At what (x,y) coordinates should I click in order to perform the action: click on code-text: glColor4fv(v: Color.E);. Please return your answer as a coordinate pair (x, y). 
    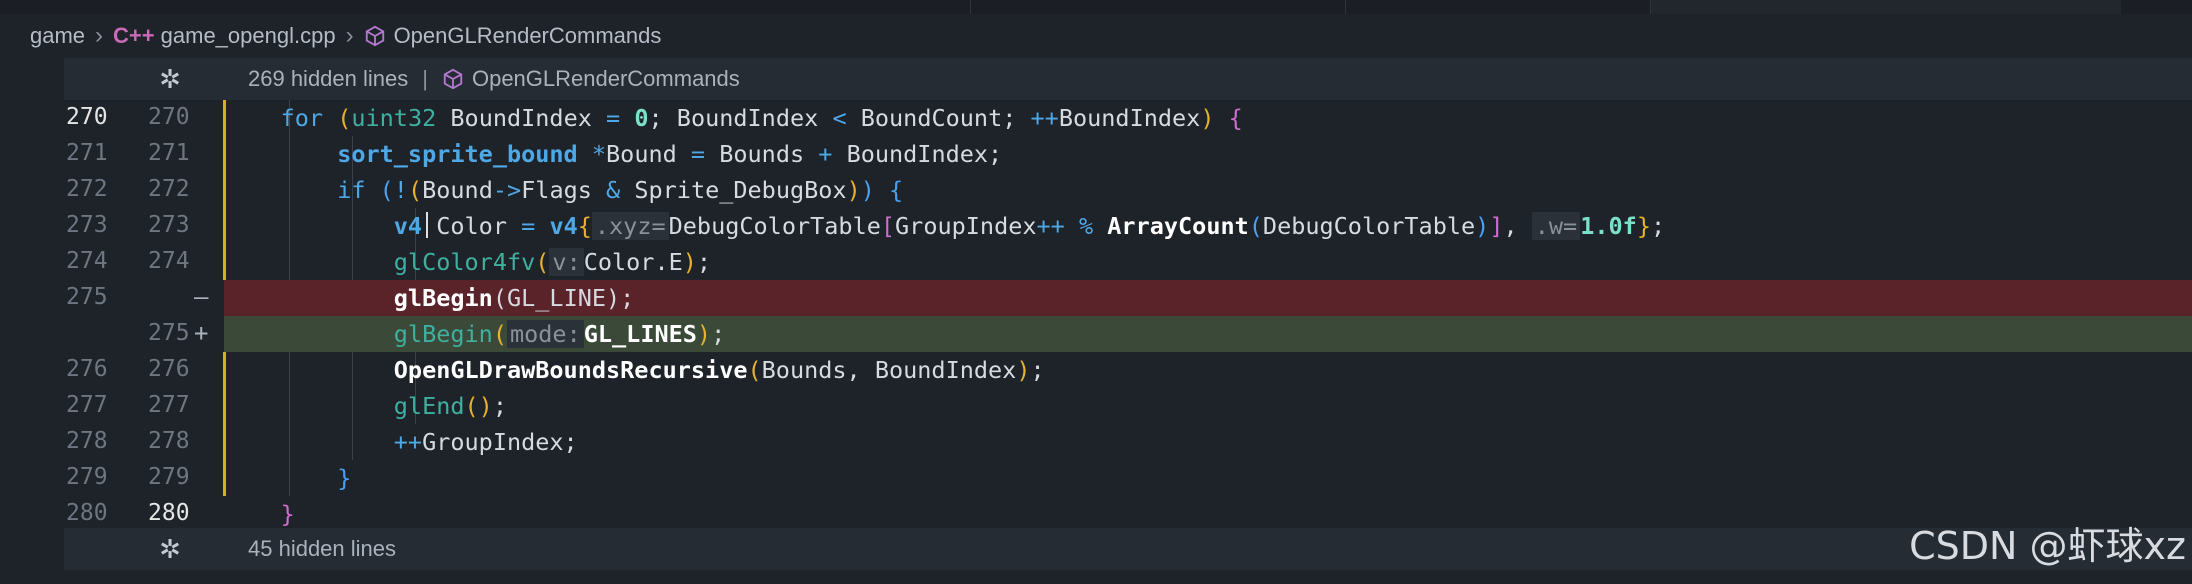
    Looking at the image, I should click on (552, 262).